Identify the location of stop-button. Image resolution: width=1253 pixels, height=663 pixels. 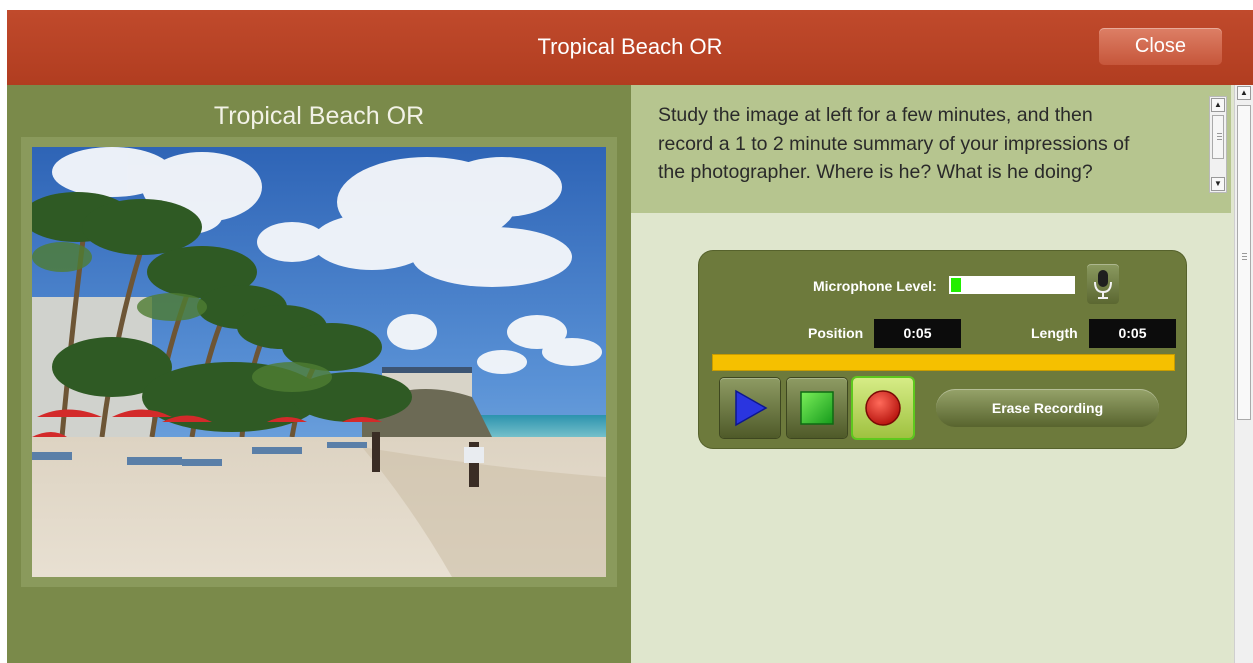
(817, 408).